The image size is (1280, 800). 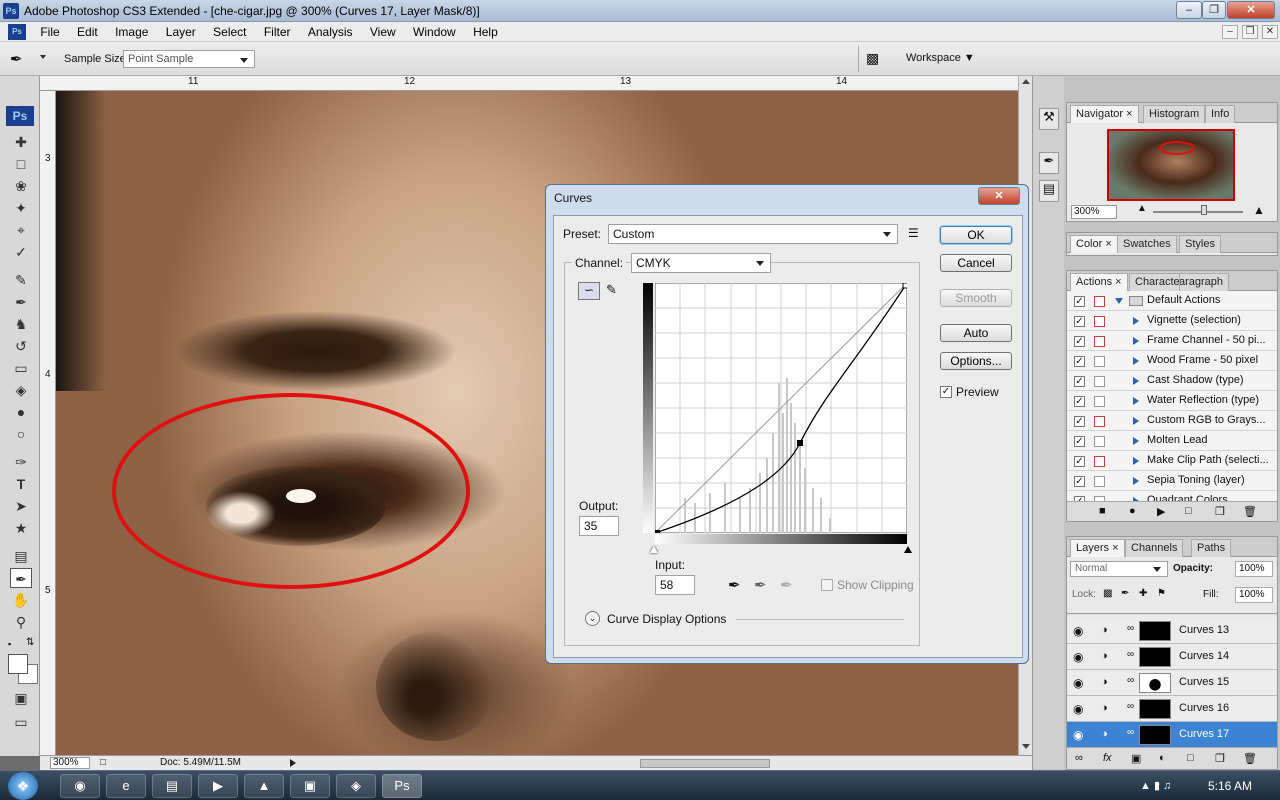 I want to click on input-field: 58, so click(x=675, y=585).